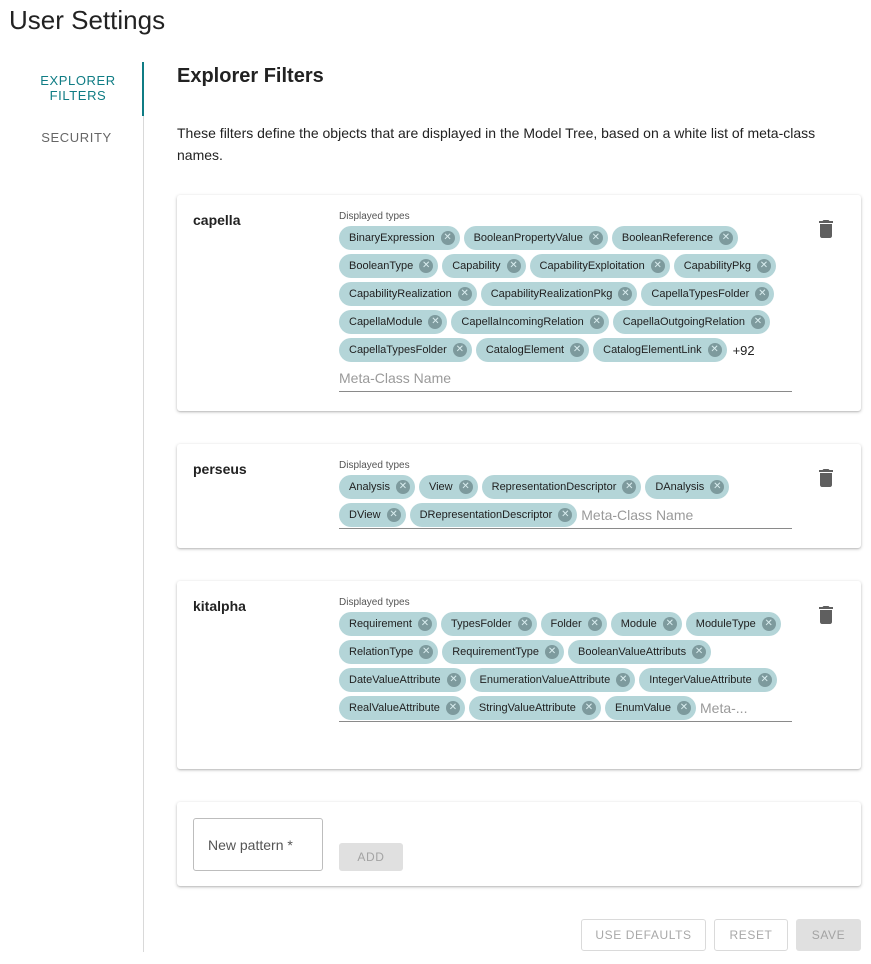 Image resolution: width=871 pixels, height=964 pixels. Describe the element at coordinates (599, 266) in the screenshot. I see `type-chip: CapabilityExploitation ✕` at that location.